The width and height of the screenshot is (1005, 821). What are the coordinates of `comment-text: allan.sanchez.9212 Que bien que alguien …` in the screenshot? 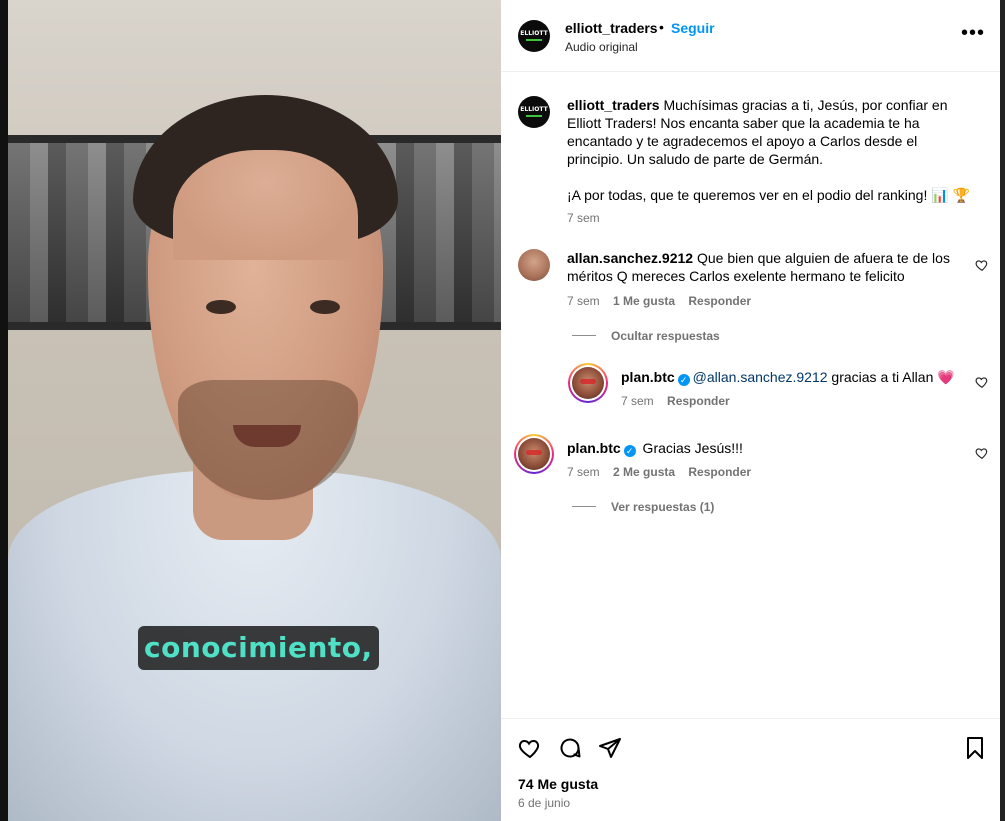 It's located at (758, 267).